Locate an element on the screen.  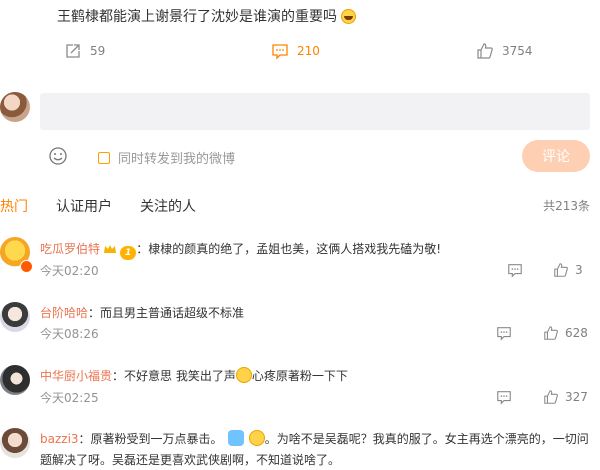
comment-line: 中华厨小福贵：不好意思 我笑出了声 心疼原著粉一下下 is located at coordinates (194, 374).